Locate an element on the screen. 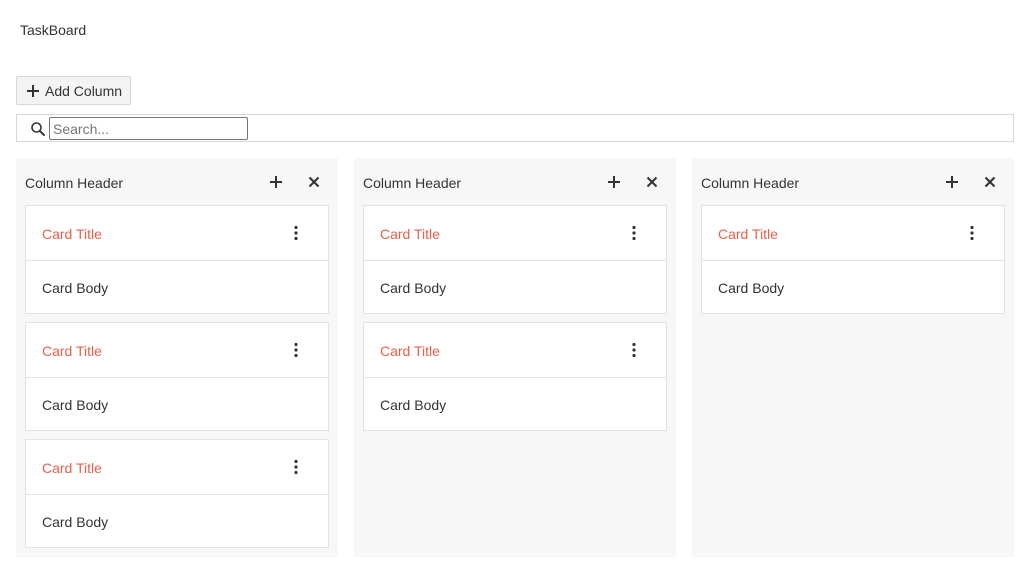 This screenshot has height=573, width=1030. add-column-label: Add Column is located at coordinates (84, 90).